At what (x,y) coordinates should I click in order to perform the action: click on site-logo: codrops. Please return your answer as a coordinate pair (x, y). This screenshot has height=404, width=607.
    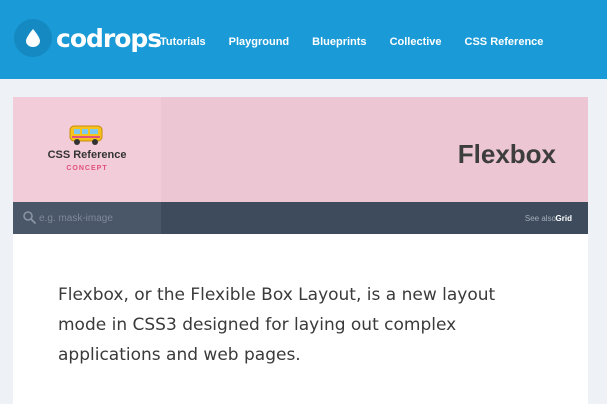
    Looking at the image, I should click on (88, 38).